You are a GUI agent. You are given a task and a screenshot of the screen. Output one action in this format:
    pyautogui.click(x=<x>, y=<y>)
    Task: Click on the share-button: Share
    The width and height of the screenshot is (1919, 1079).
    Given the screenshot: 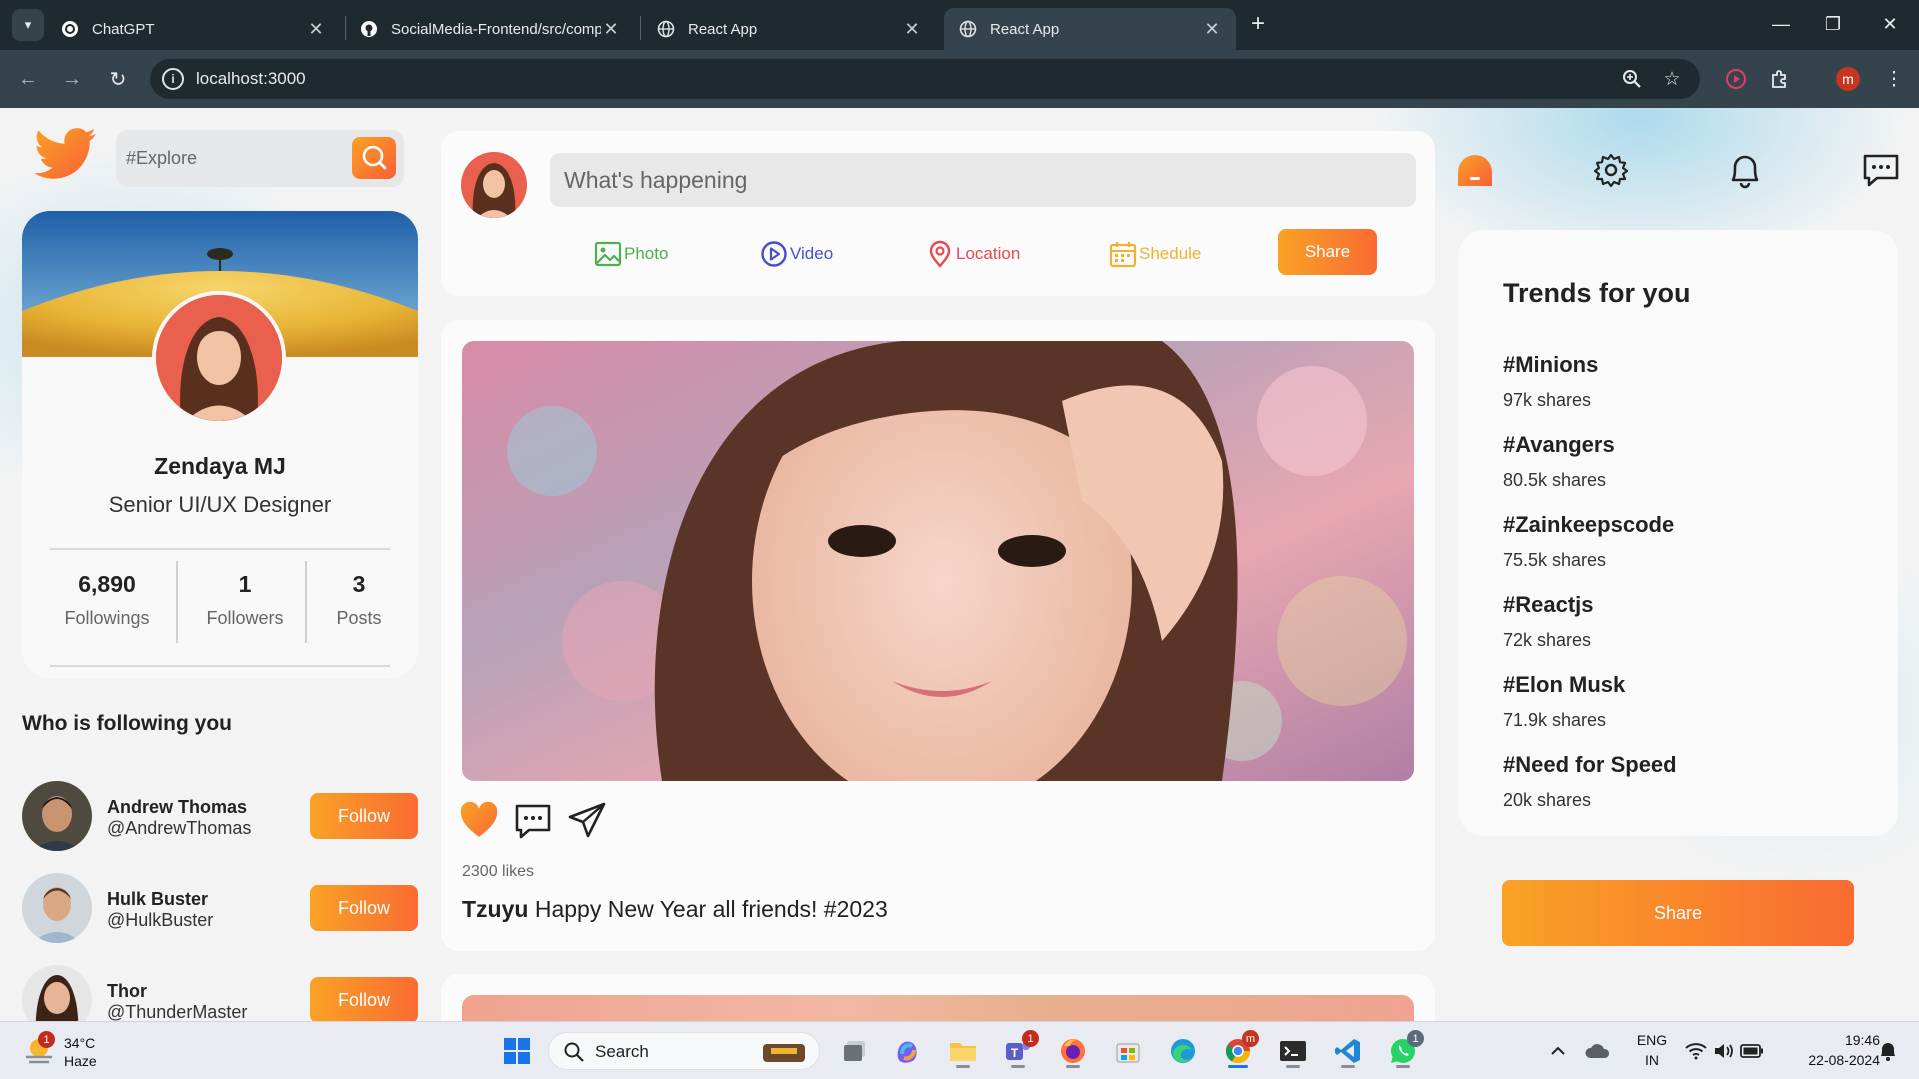 What is the action you would take?
    pyautogui.click(x=1678, y=913)
    